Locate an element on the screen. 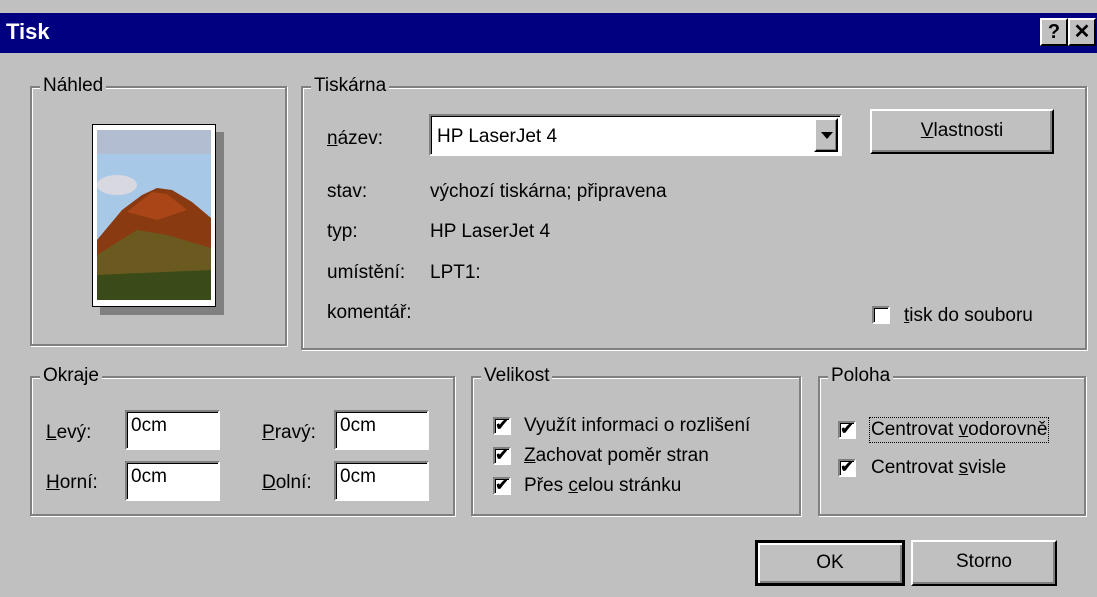 This screenshot has width=1097, height=597. center-horizontal-checkbox: ✔ is located at coordinates (847, 430).